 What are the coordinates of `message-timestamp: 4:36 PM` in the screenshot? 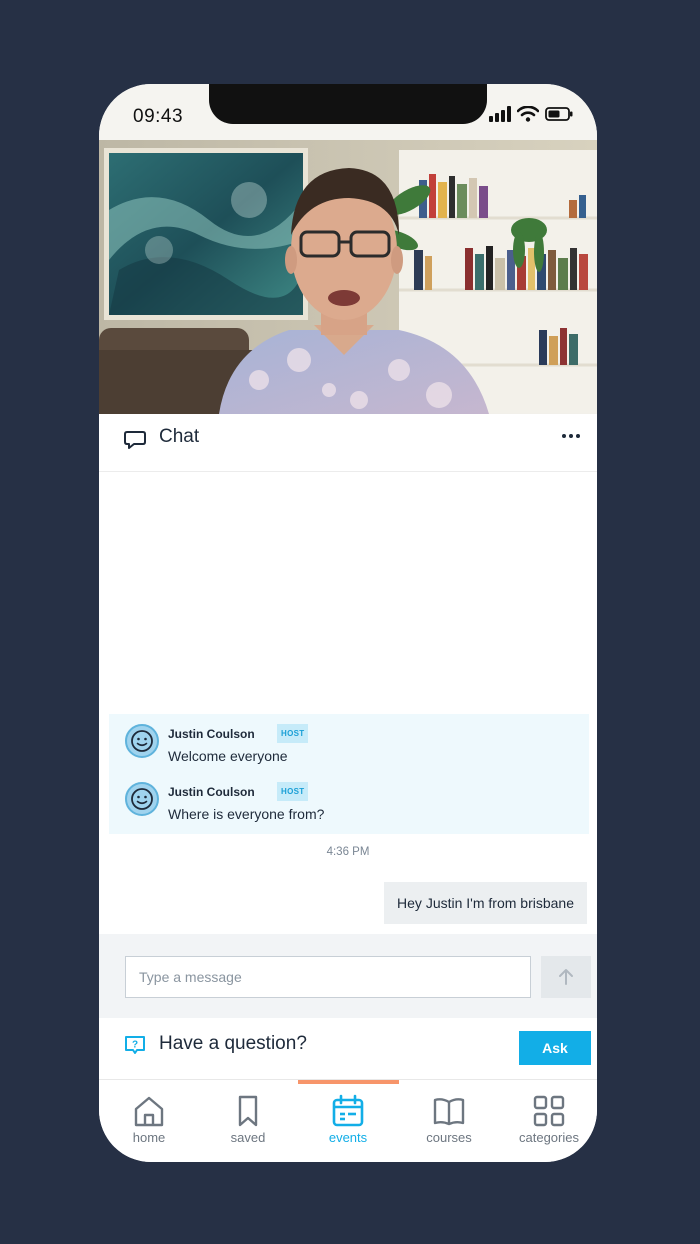 It's located at (348, 852).